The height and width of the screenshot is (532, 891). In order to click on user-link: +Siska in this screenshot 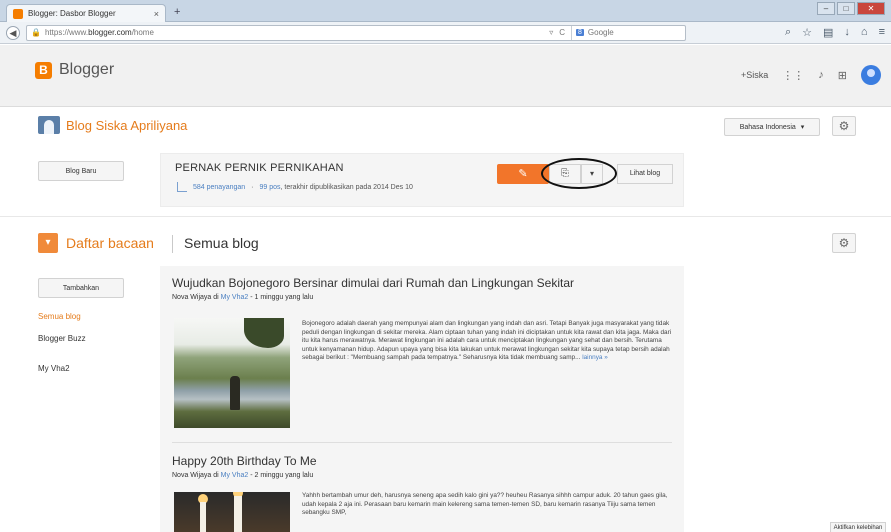, I will do `click(754, 75)`.